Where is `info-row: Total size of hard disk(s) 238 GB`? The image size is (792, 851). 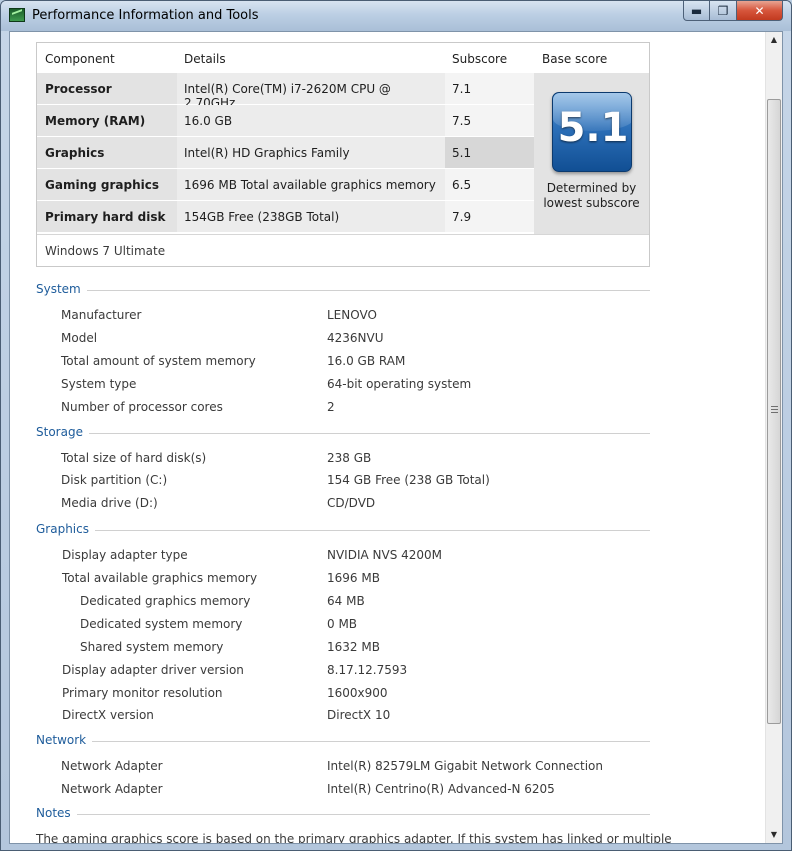
info-row: Total size of hard disk(s) 238 GB is located at coordinates (343, 460).